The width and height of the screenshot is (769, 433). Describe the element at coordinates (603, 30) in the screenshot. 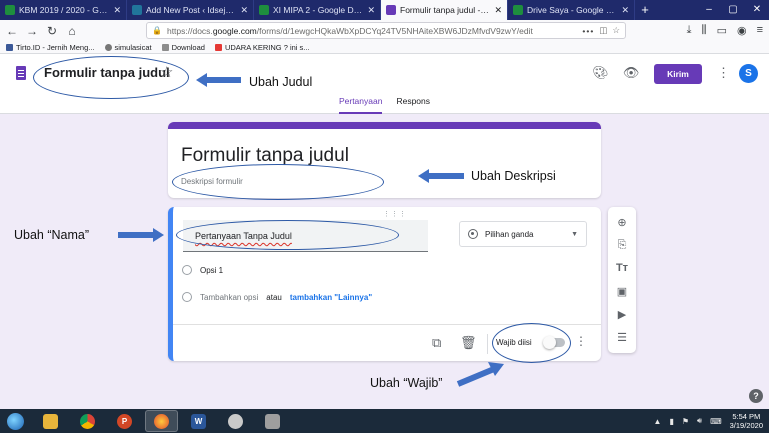

I see `pocket-icon: ◫` at that location.